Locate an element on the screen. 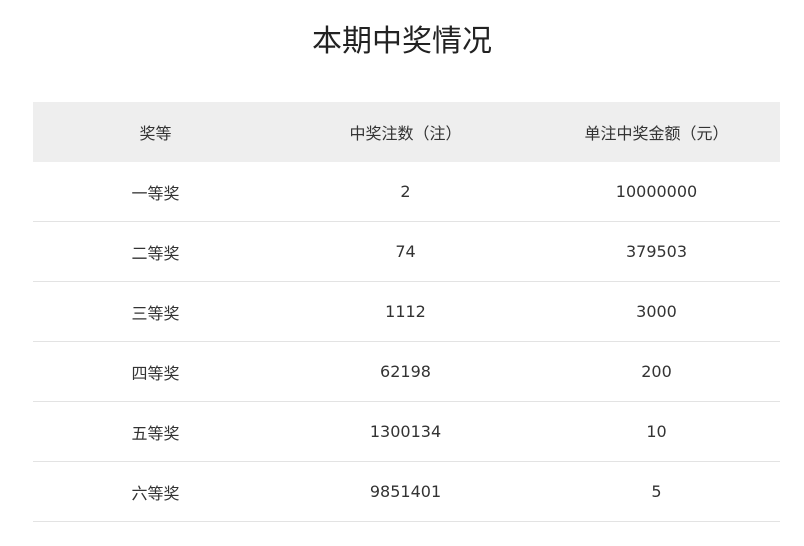 The height and width of the screenshot is (546, 804). cell-prize-amount: 5 is located at coordinates (656, 491).